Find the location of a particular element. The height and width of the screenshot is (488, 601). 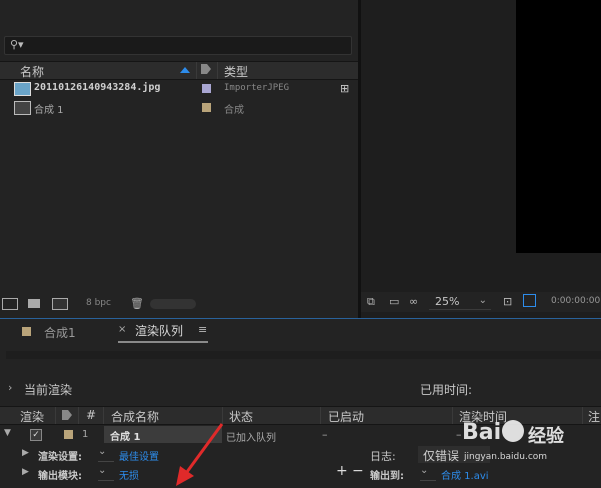

output-to-dropdown: ⌄ is located at coordinates (428, 473).